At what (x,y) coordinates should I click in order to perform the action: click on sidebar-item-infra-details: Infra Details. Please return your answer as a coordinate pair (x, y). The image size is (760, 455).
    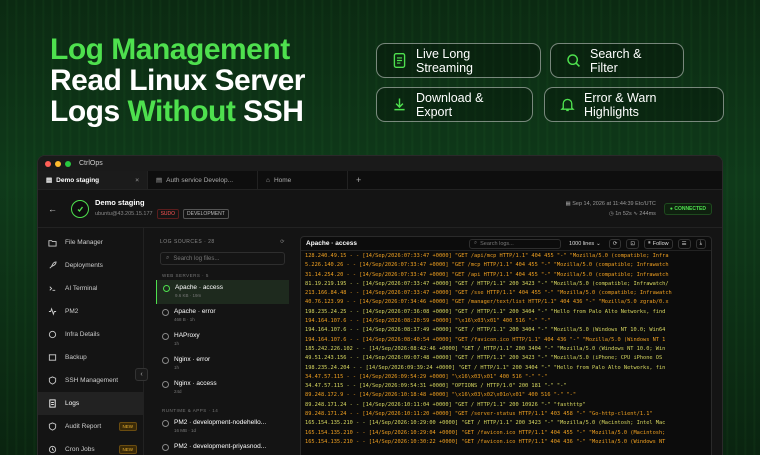
    Looking at the image, I should click on (90, 334).